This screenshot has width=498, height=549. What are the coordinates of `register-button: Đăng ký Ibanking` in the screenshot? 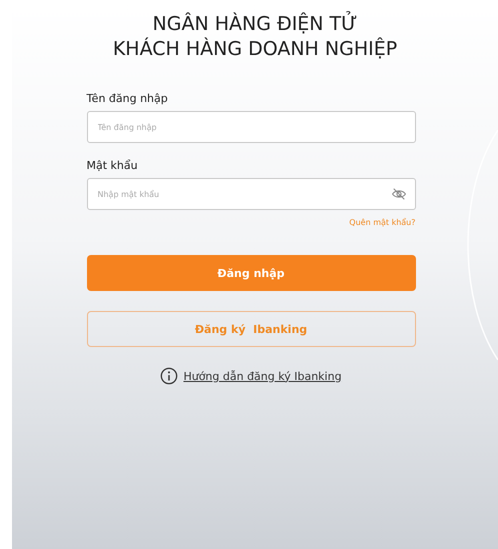 It's located at (251, 329).